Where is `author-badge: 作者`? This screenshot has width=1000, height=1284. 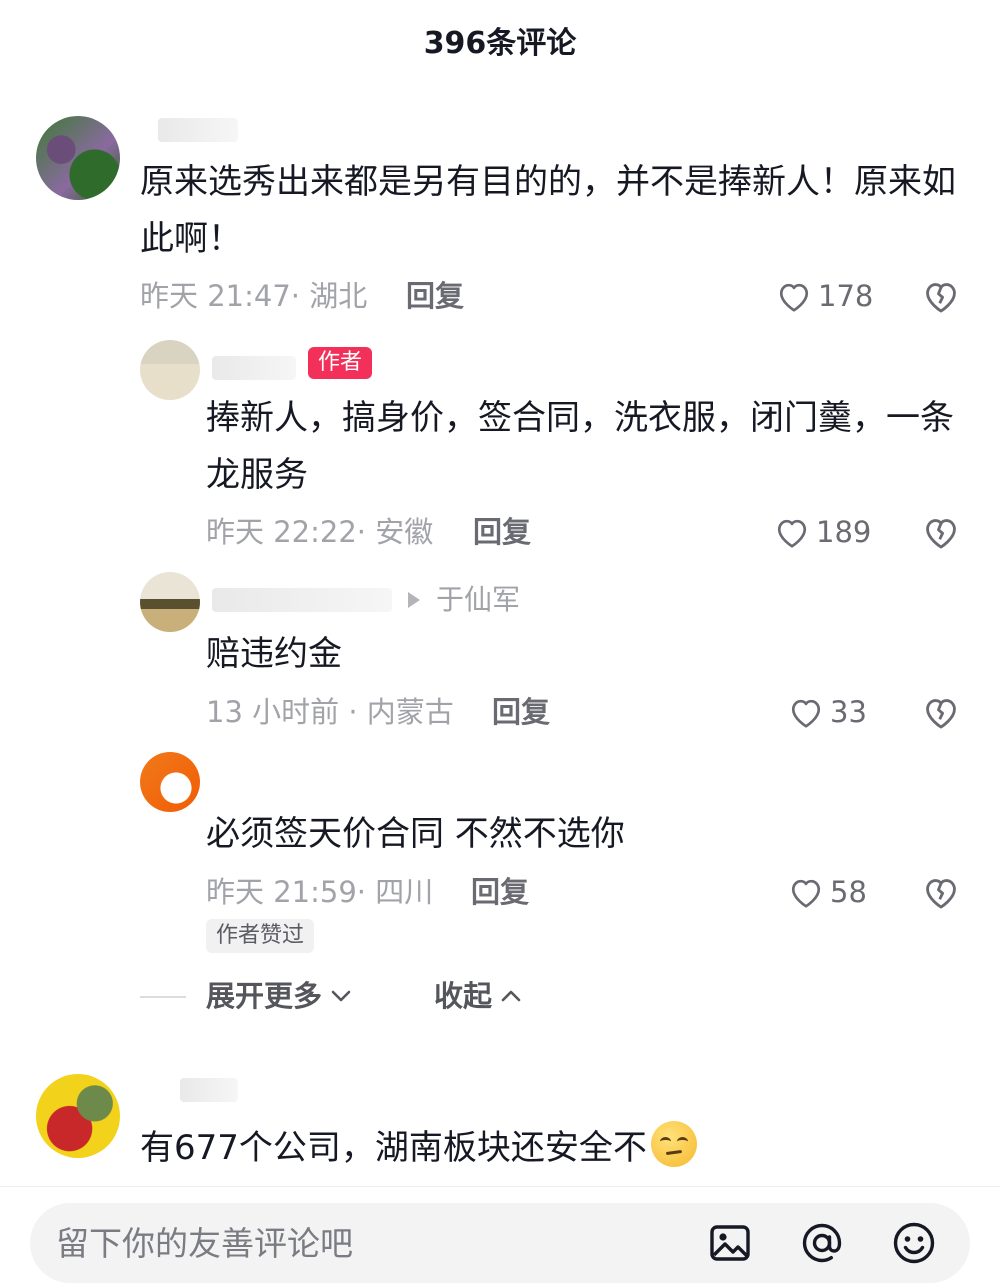
author-badge: 作者 is located at coordinates (340, 363).